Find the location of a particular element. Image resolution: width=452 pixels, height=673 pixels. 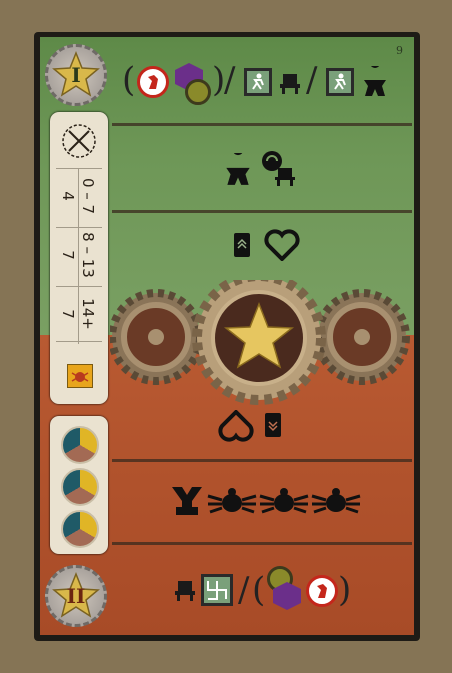

left-gear-icon is located at coordinates (157, 337).